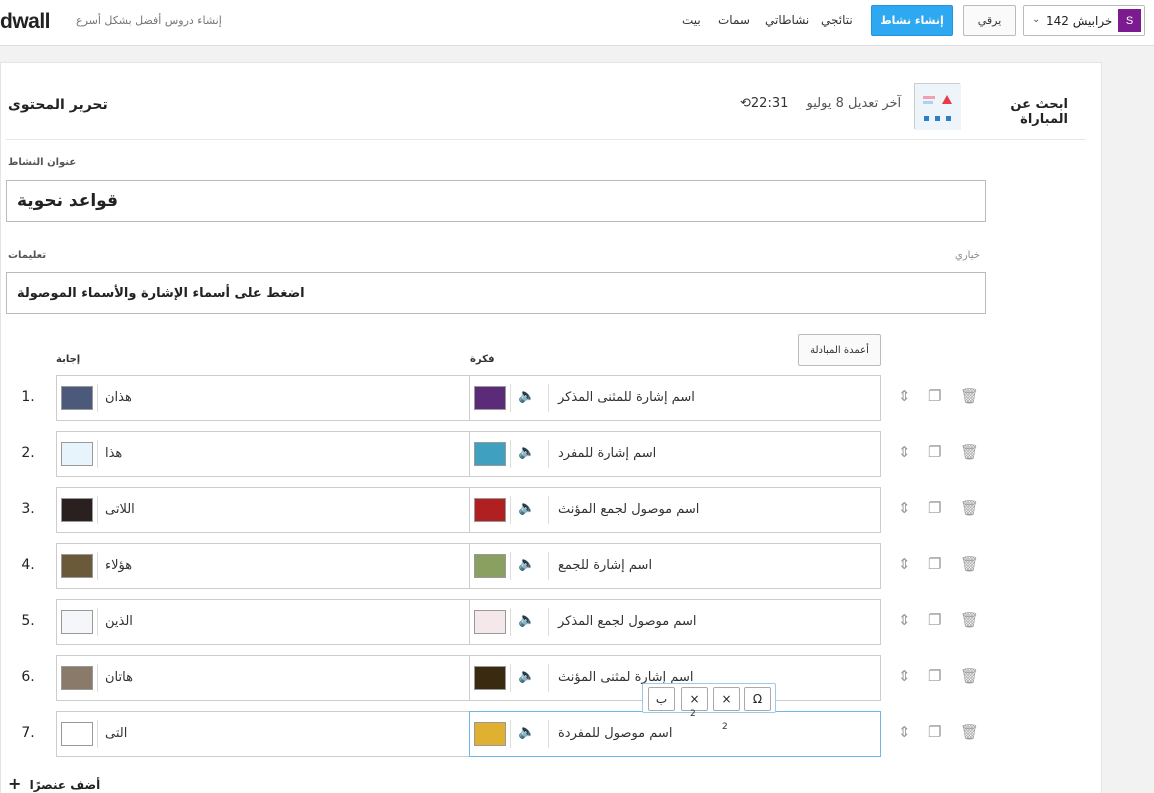  Describe the element at coordinates (787, 20) in the screenshot. I see `nav-my-activities: نشاطاتي` at that location.